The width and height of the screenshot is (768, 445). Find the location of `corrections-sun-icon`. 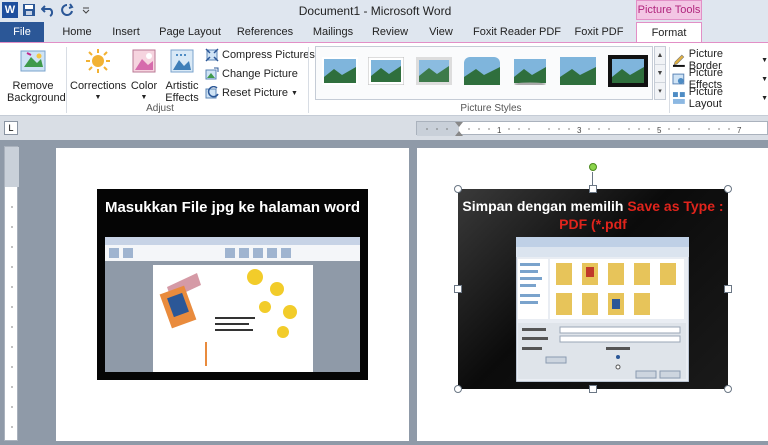

corrections-sun-icon is located at coordinates (98, 62).